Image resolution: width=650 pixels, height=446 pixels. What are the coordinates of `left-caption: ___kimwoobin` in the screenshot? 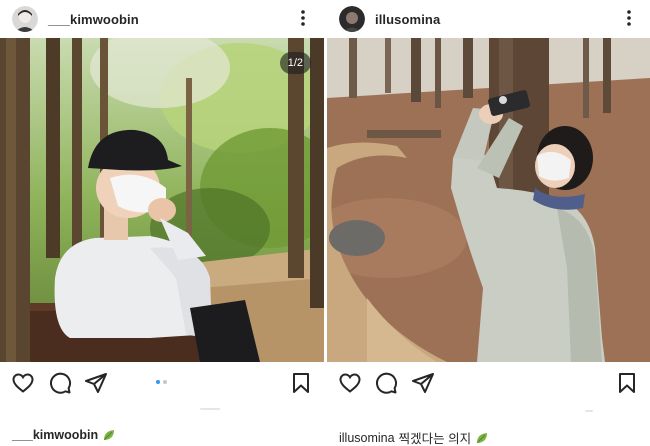 It's located at (64, 435).